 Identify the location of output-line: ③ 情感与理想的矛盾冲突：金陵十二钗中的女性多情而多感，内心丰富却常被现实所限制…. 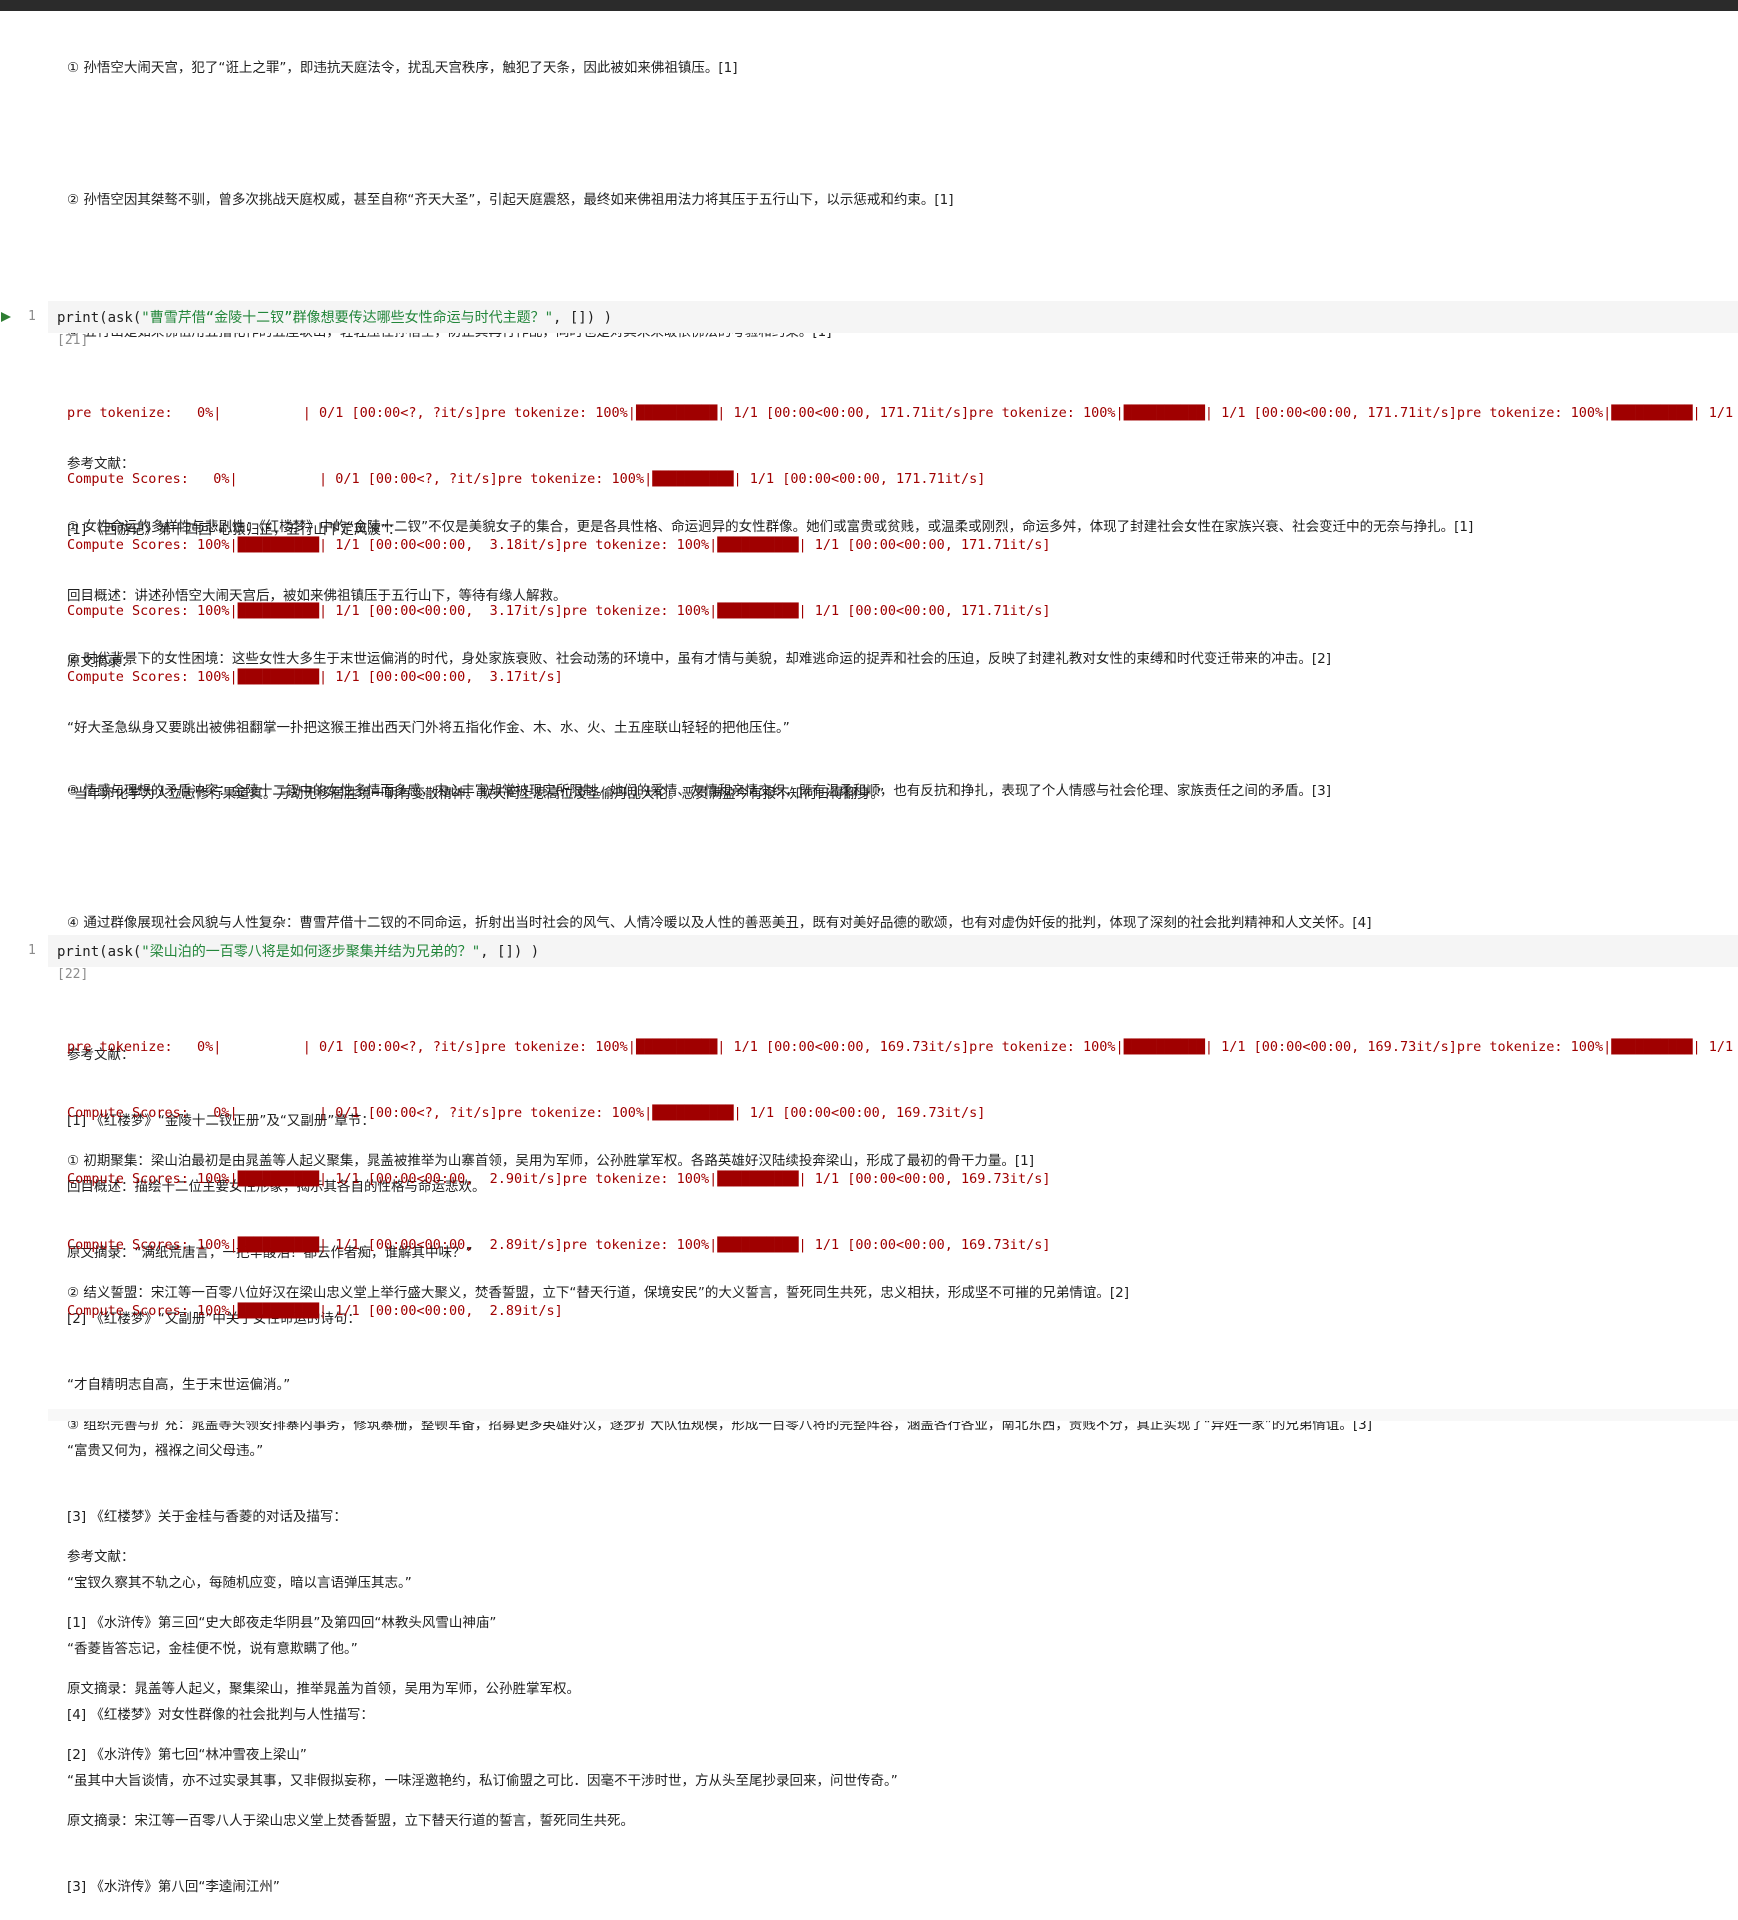
(699, 791).